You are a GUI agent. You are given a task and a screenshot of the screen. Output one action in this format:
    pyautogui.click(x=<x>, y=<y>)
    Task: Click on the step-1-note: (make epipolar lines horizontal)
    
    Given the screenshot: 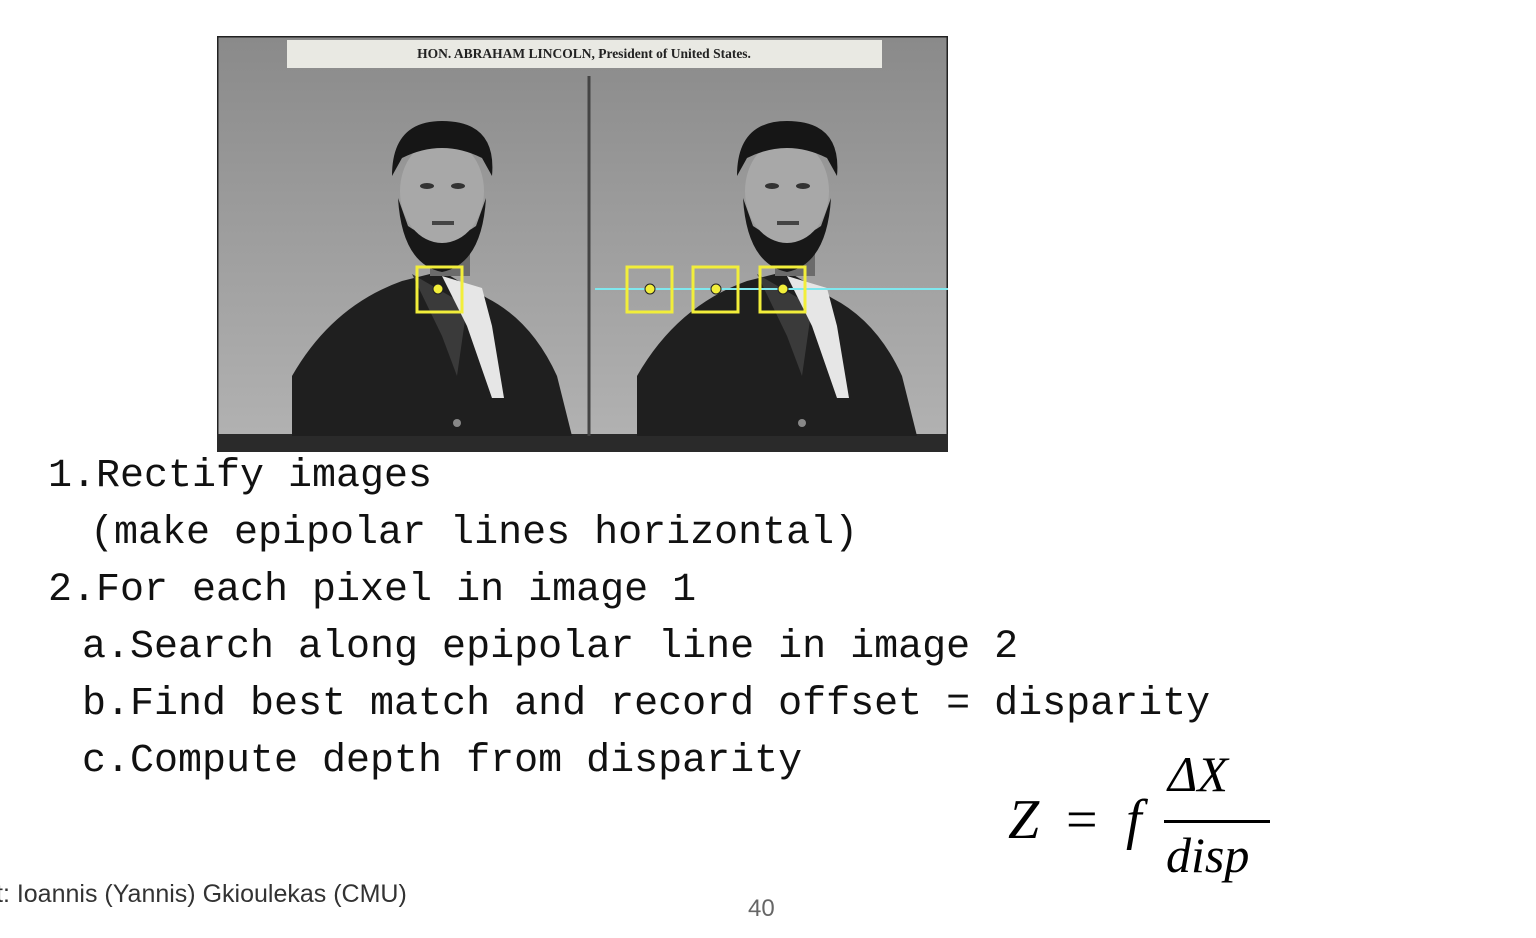 What is the action you would take?
    pyautogui.click(x=474, y=533)
    